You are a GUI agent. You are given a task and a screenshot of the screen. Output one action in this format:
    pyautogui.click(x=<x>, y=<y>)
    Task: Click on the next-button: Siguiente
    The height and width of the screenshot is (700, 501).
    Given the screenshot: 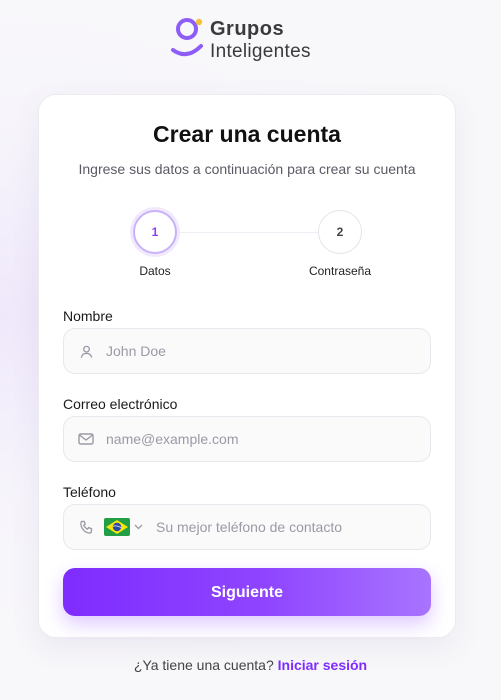 What is the action you would take?
    pyautogui.click(x=247, y=592)
    